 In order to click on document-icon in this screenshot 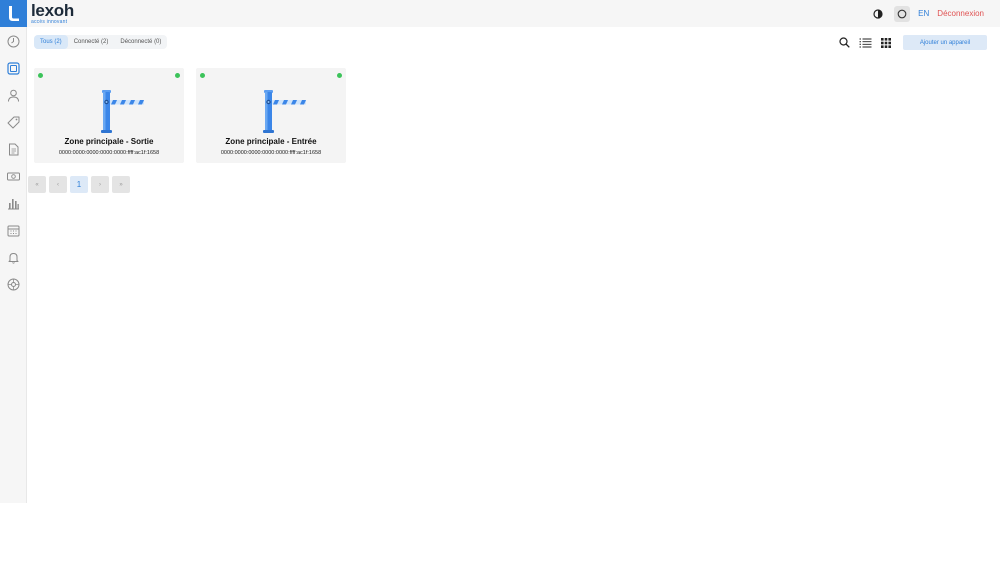, I will do `click(14, 149)`.